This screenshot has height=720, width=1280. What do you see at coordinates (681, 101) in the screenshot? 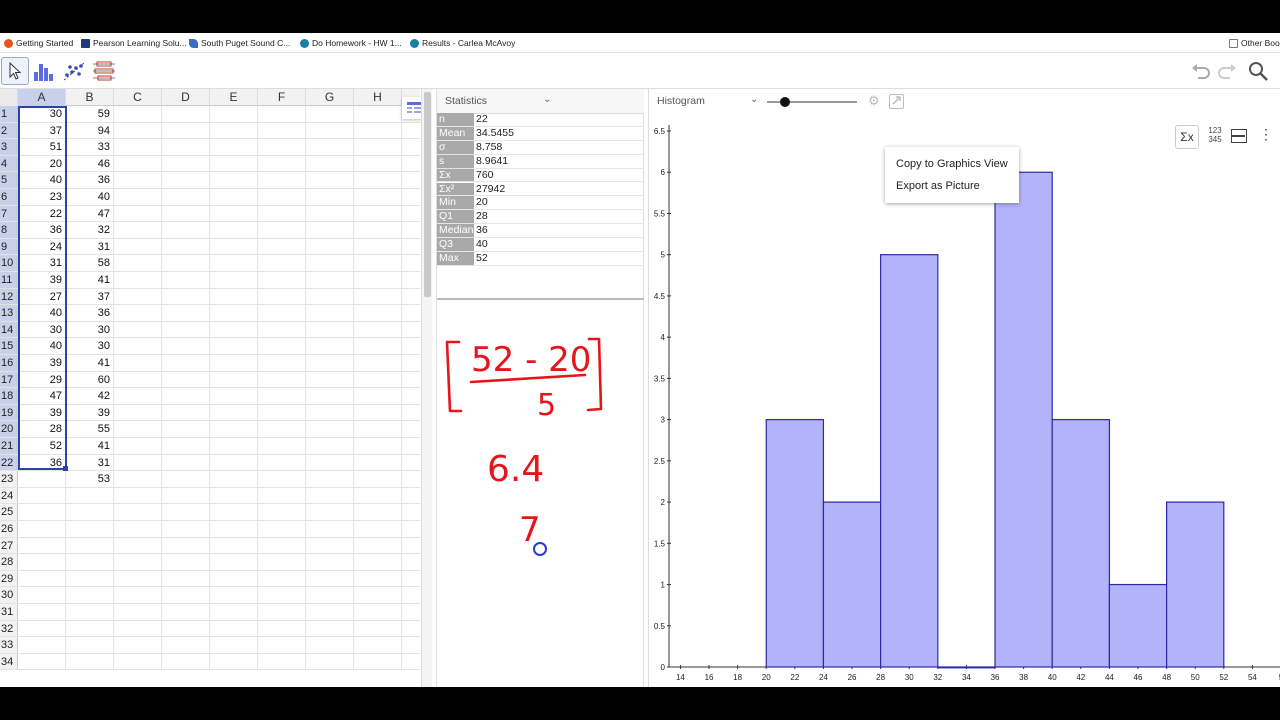
I see `chart-type-dropdown: Histogram` at bounding box center [681, 101].